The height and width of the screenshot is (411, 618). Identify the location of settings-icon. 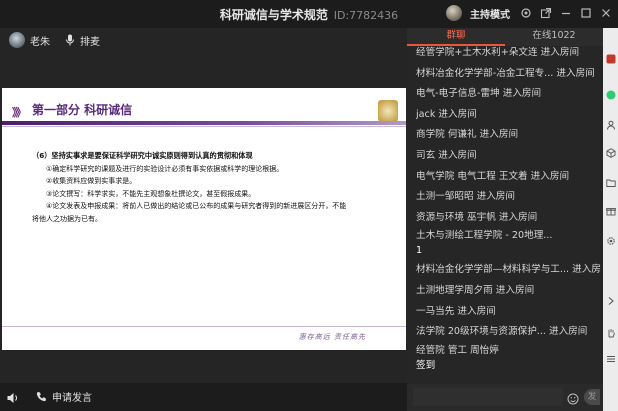
(526, 13).